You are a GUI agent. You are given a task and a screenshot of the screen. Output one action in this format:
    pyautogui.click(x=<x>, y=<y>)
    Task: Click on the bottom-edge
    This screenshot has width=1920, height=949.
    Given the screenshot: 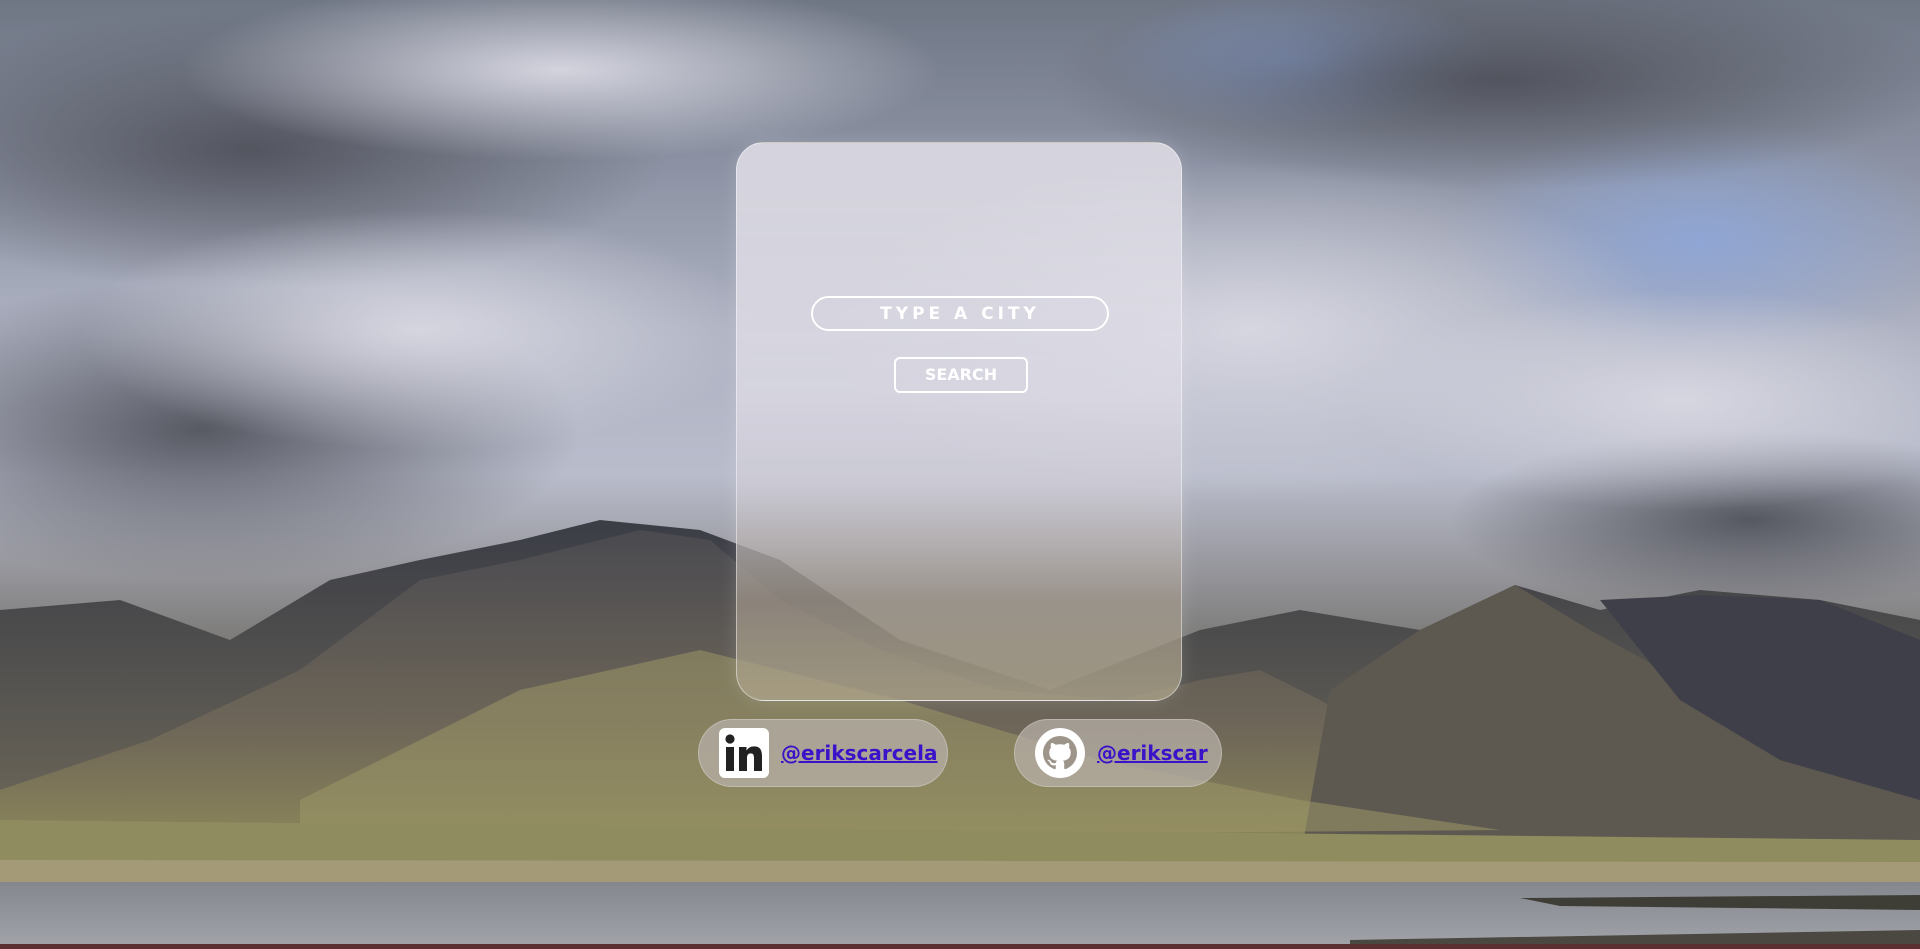 What is the action you would take?
    pyautogui.click(x=960, y=946)
    